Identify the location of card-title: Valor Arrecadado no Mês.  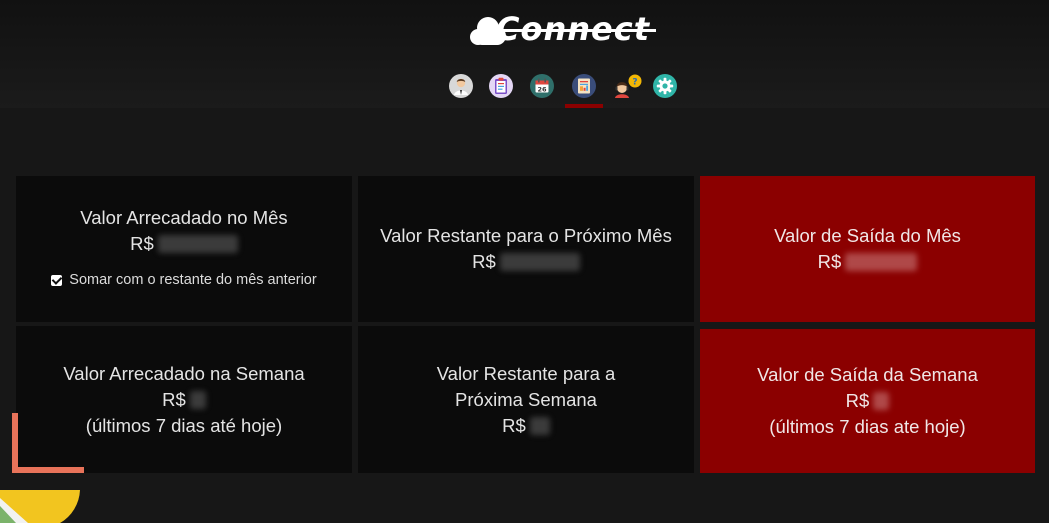
(184, 217).